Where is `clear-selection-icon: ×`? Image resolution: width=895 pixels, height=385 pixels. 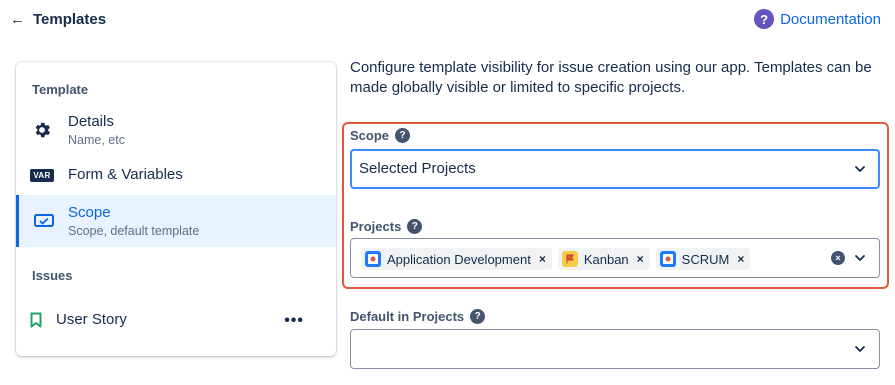 clear-selection-icon: × is located at coordinates (838, 258).